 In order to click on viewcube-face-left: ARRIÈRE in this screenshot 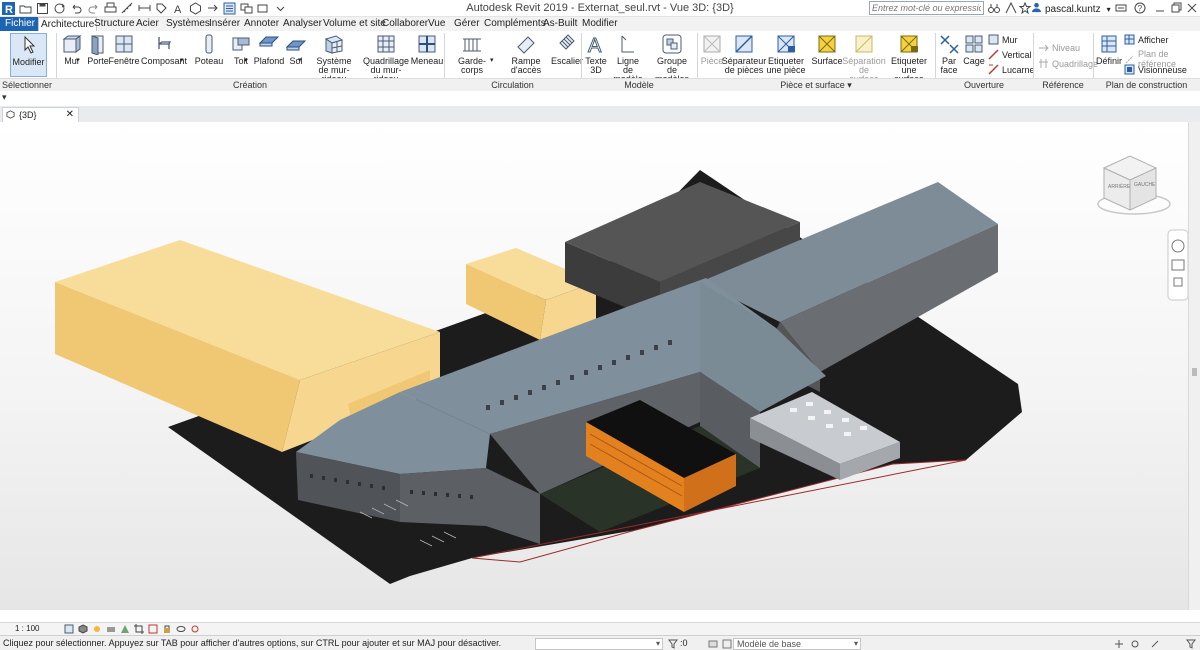, I will do `click(1119, 186)`.